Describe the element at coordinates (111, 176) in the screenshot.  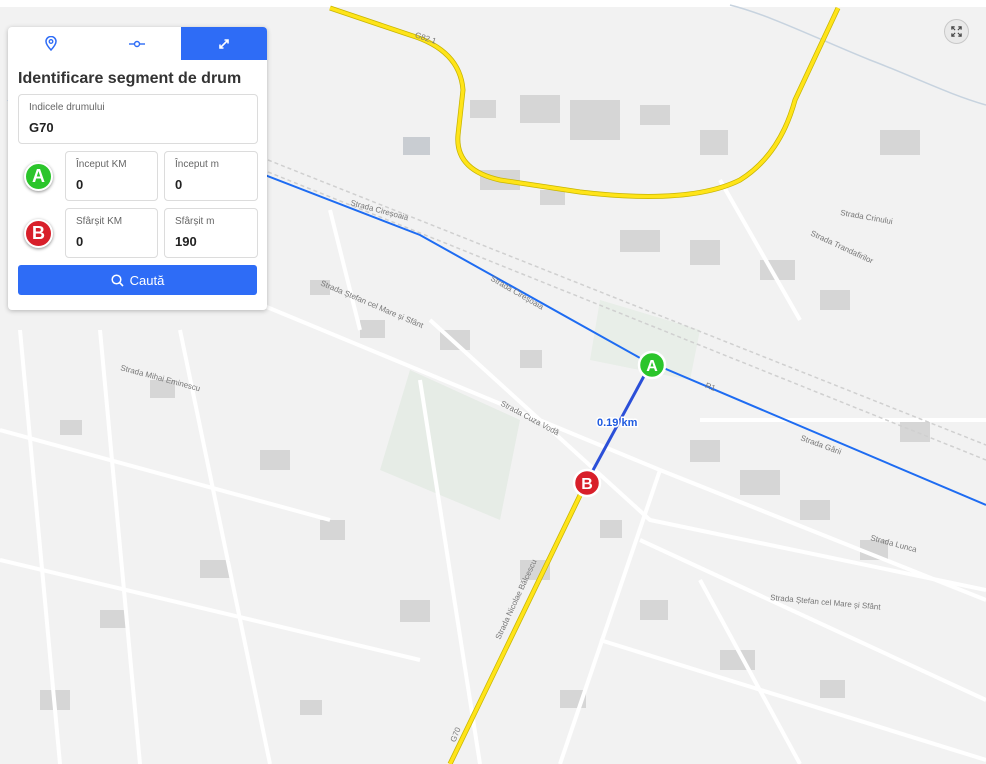
I see `start-km-field: Început KM 0` at that location.